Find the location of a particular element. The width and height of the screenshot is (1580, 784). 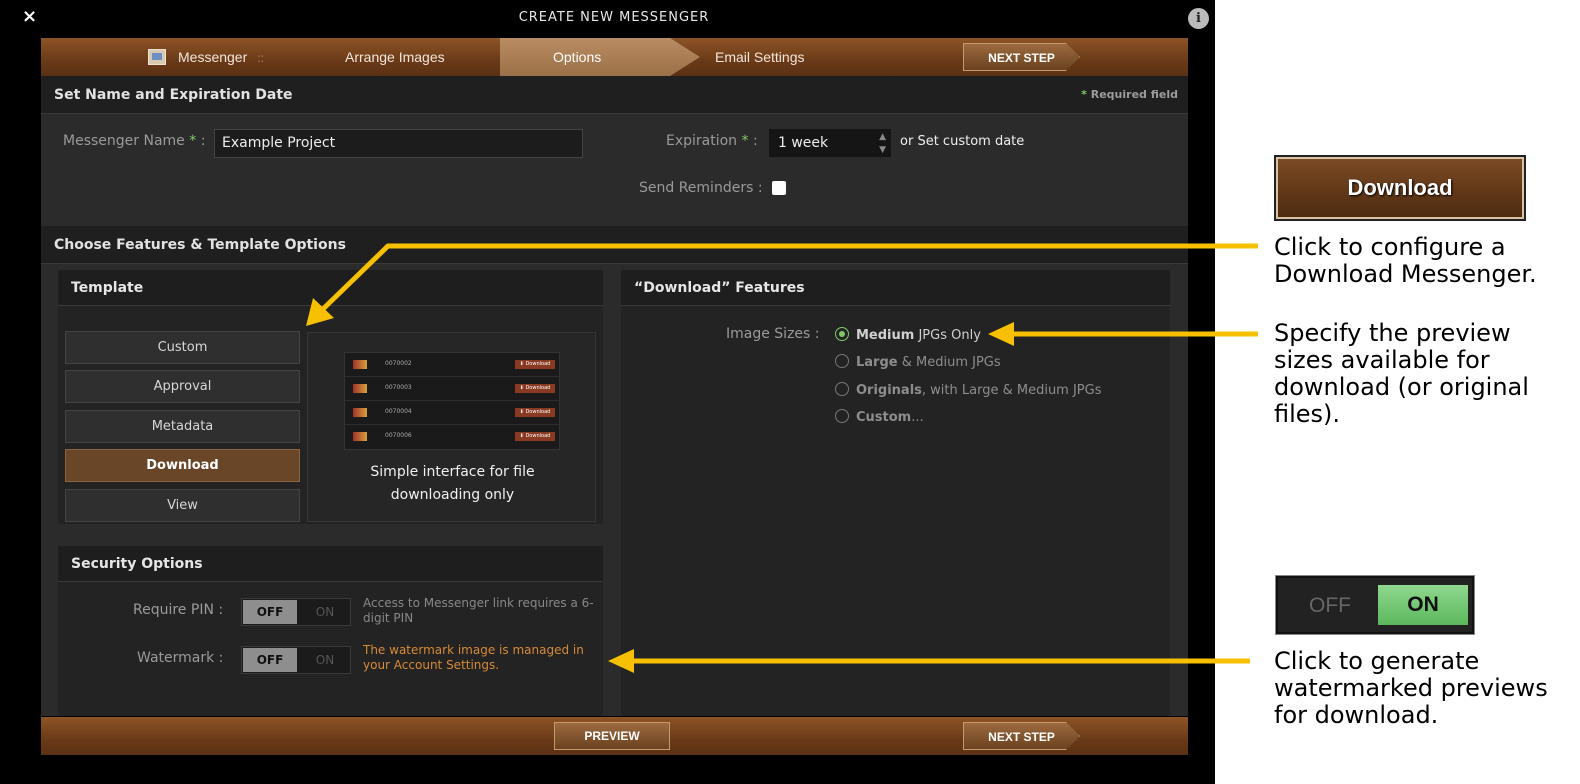

set-custom-date-link: Set custom date is located at coordinates (970, 141).